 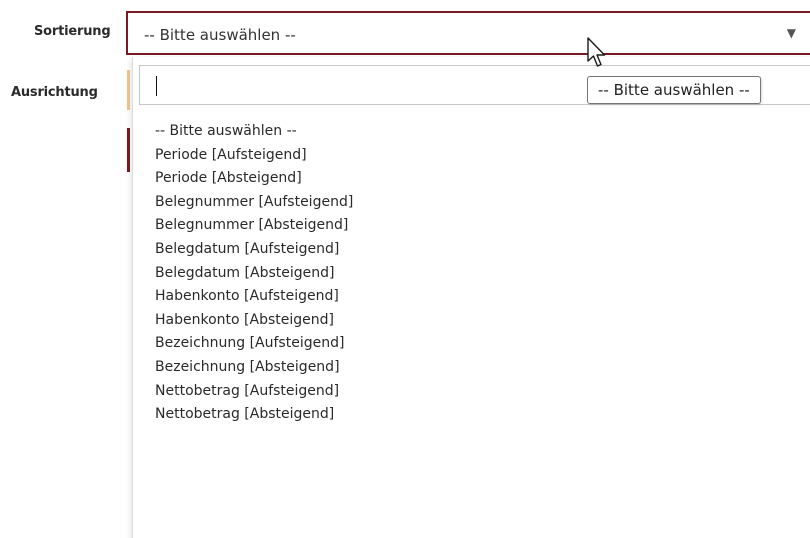 I want to click on dropdown-option: Habenkonto [Aufsteigend], so click(x=243, y=297).